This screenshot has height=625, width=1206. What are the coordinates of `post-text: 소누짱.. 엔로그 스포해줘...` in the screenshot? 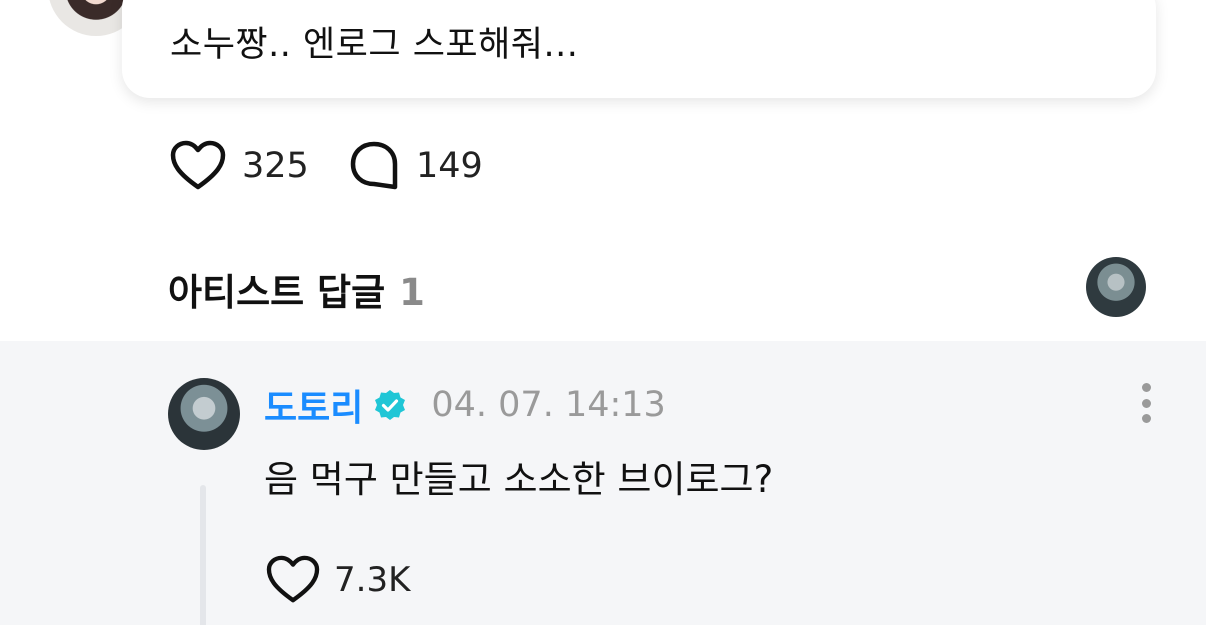 It's located at (374, 45).